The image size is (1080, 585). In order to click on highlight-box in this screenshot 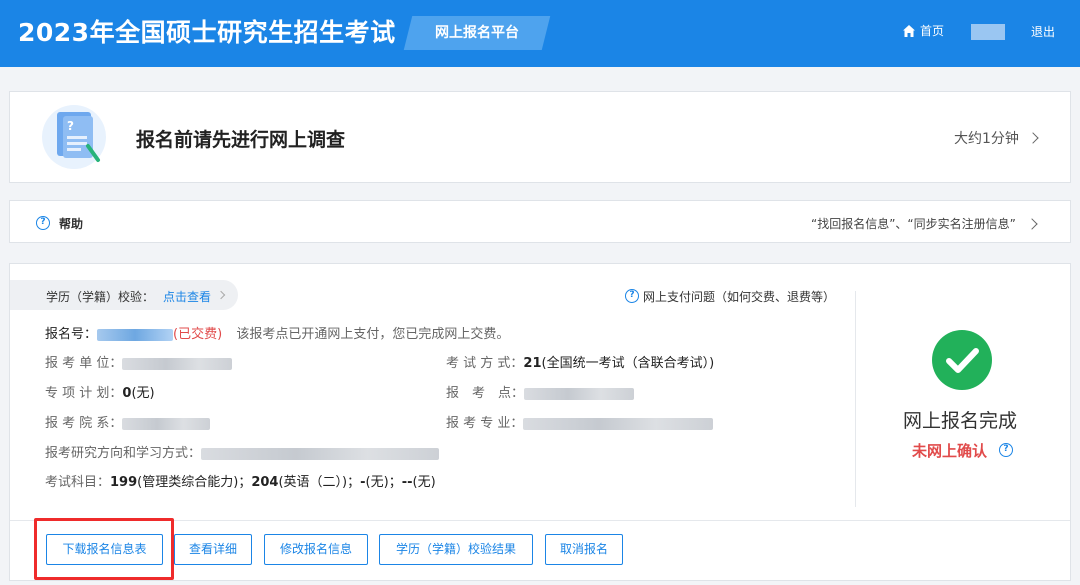, I will do `click(104, 549)`.